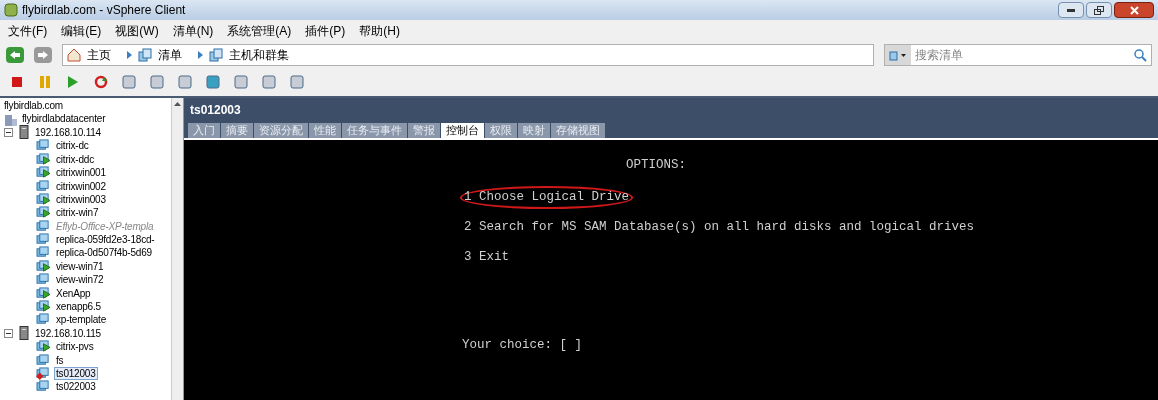 The height and width of the screenshot is (400, 1158). I want to click on tree-item: xenapp6.5, so click(78, 307).